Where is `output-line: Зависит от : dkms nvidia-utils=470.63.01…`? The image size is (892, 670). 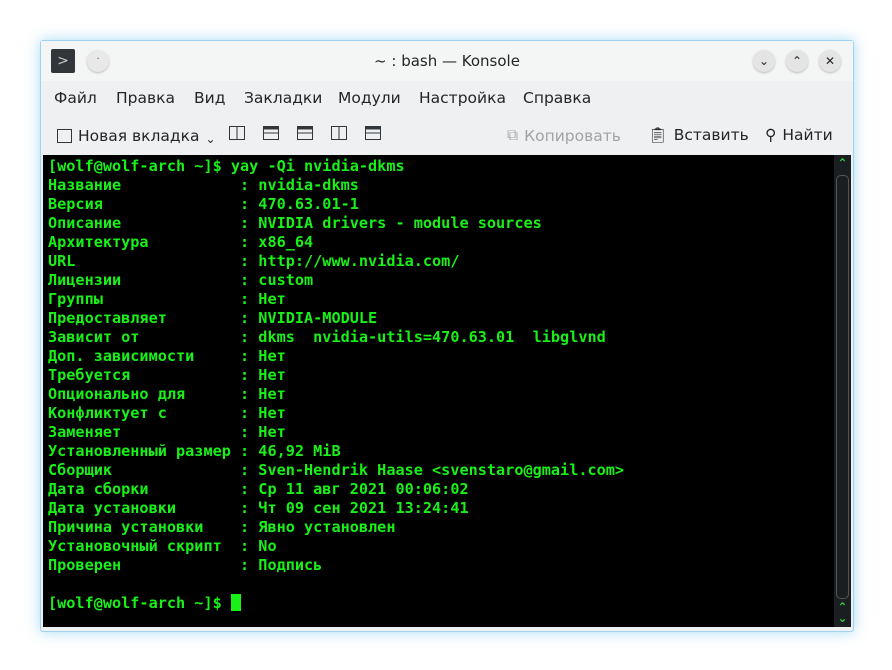
output-line: Зависит от : dkms nvidia-utils=470.63.01… is located at coordinates (327, 337).